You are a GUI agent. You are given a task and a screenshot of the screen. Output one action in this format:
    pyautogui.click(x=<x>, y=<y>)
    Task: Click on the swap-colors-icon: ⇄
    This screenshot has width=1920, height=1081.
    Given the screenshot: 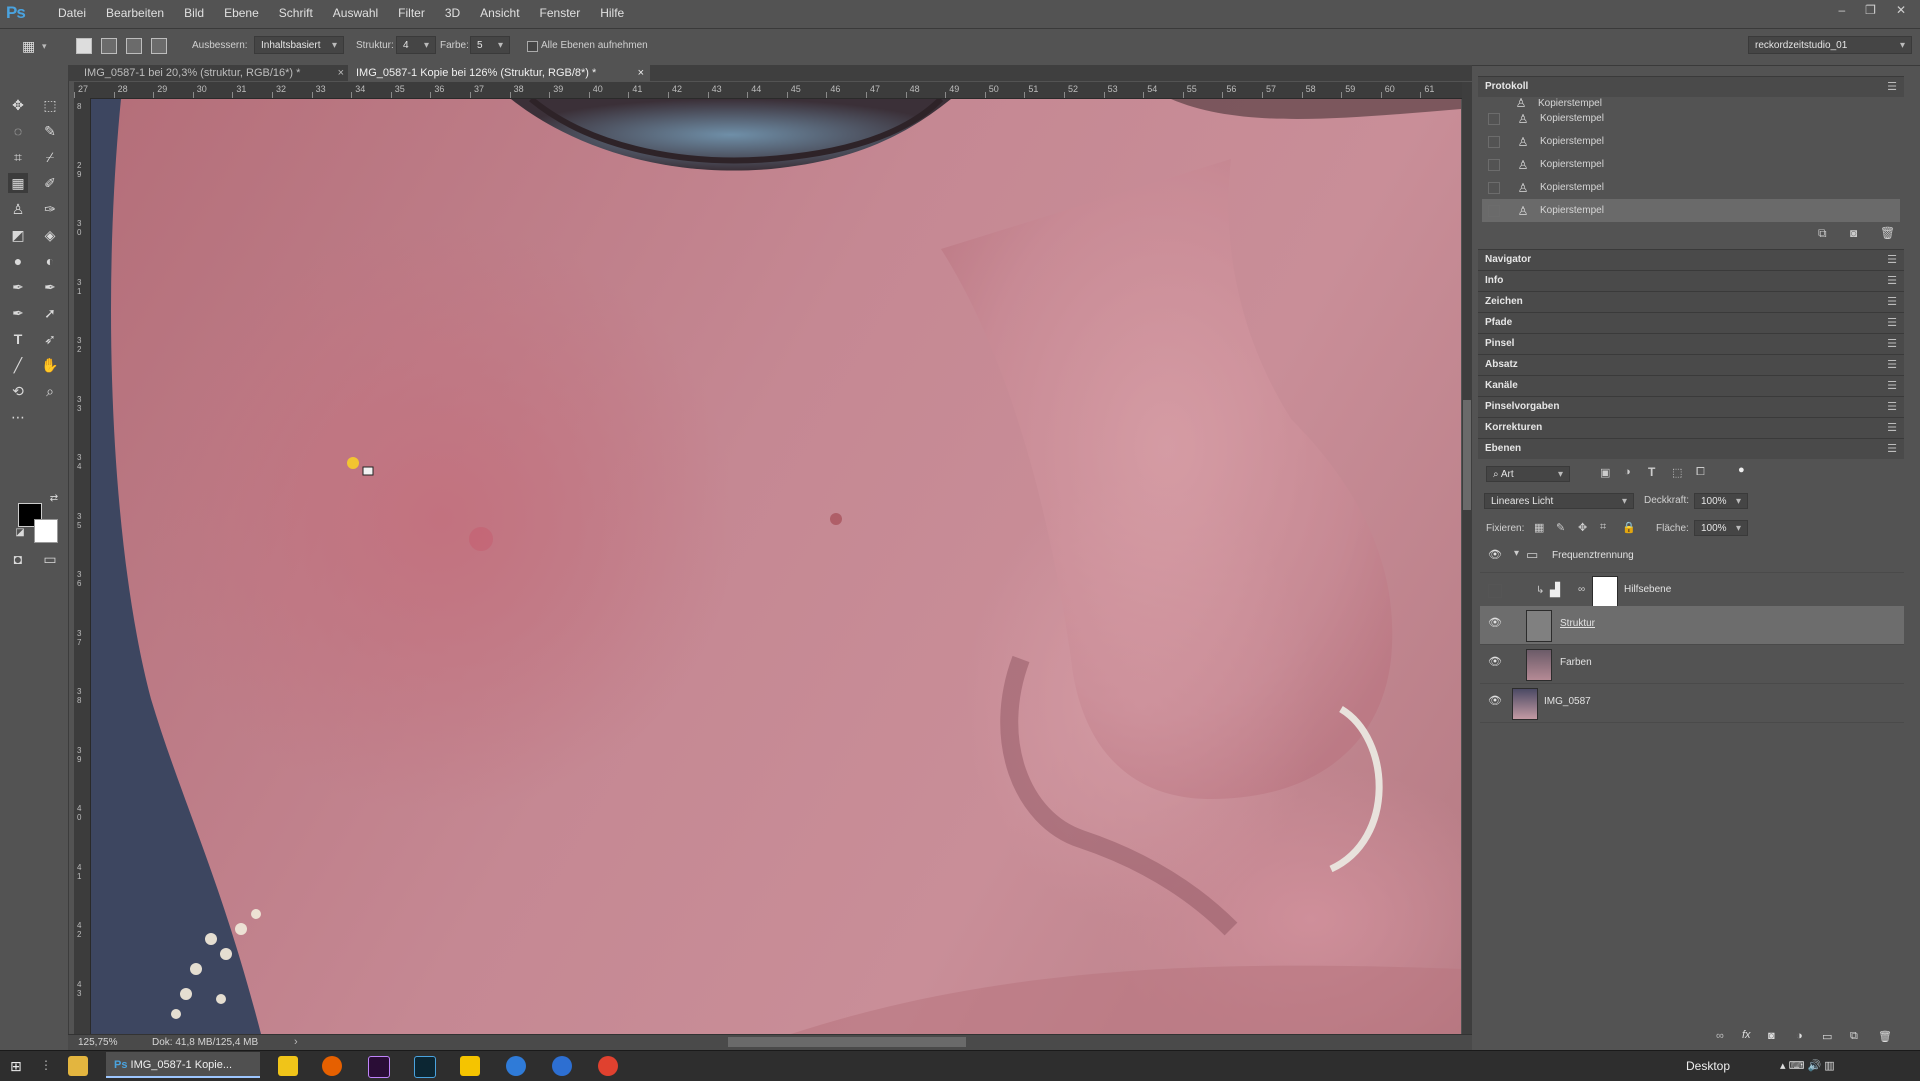 What is the action you would take?
    pyautogui.click(x=54, y=499)
    